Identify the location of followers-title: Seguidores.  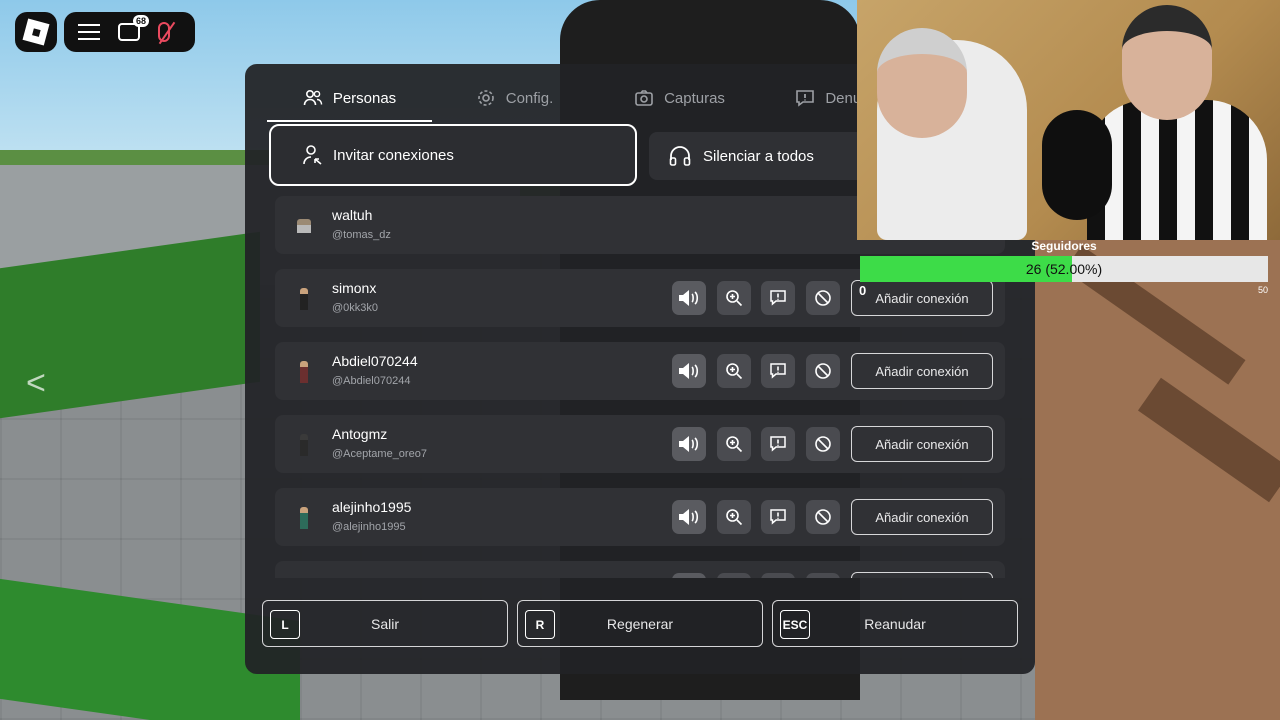
(1064, 246).